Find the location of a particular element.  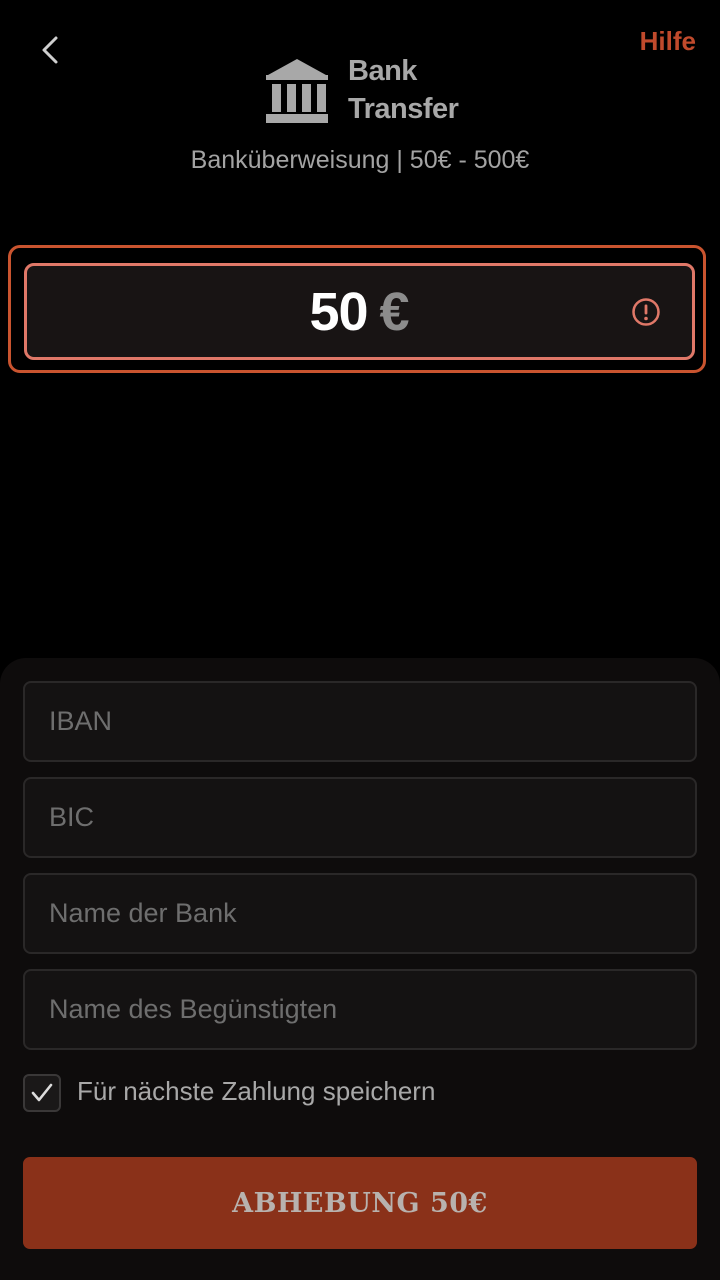

help-link: Hilfe is located at coordinates (668, 41).